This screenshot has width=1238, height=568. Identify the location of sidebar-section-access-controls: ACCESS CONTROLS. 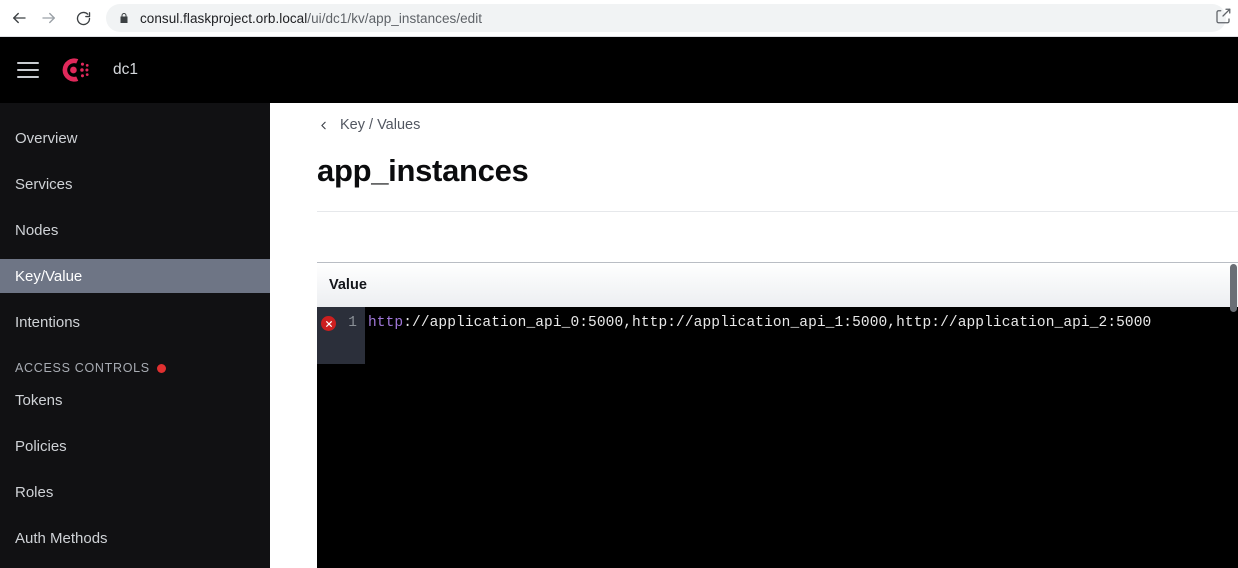
(135, 368).